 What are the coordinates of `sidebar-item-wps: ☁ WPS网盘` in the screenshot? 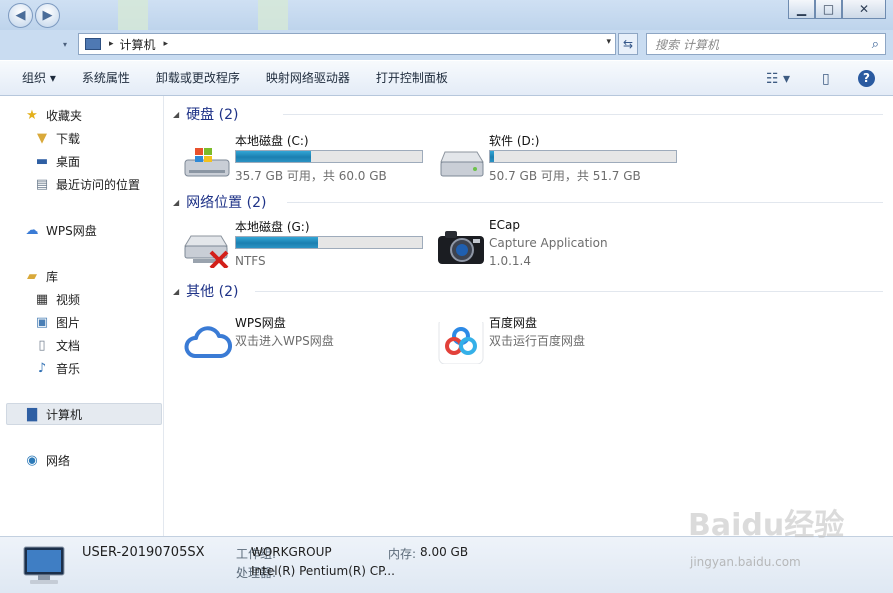 It's located at (60, 230).